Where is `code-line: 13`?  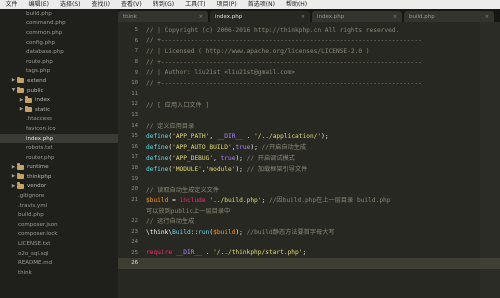
code-line: 13 is located at coordinates (309, 115).